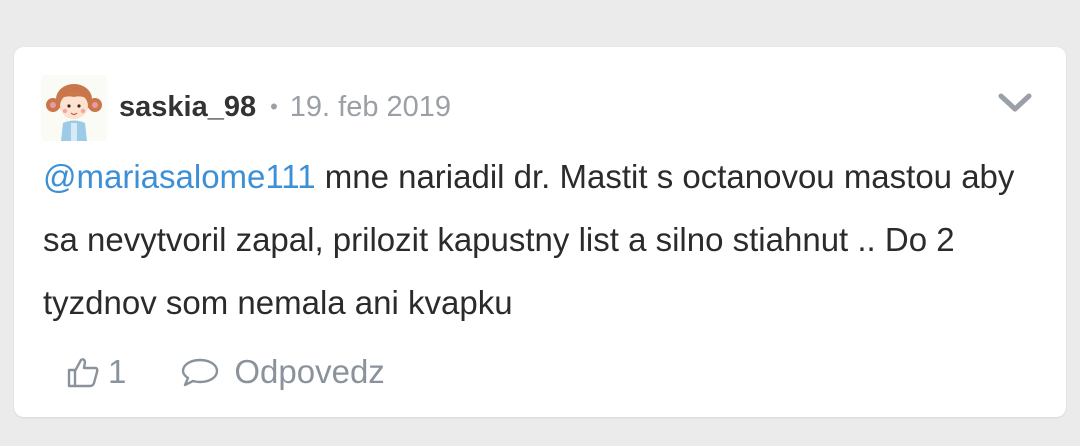 This screenshot has width=1080, height=446. Describe the element at coordinates (179, 176) in the screenshot. I see `mention-link: @mariasalome111` at that location.